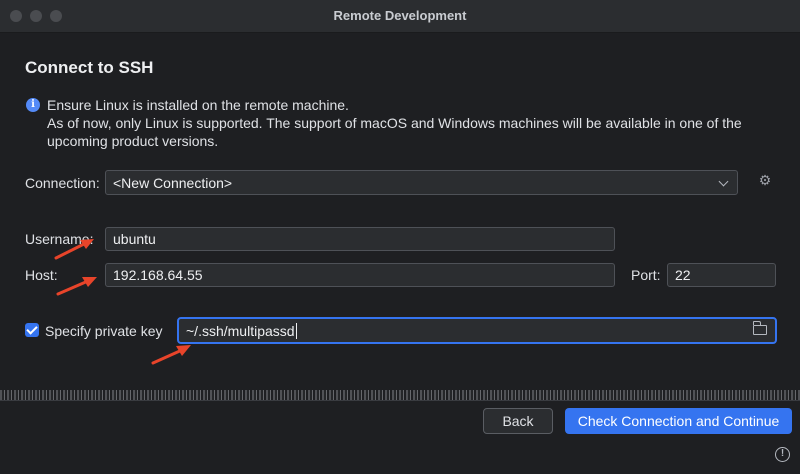 Image resolution: width=800 pixels, height=474 pixels. I want to click on username-input: ubuntu, so click(360, 239).